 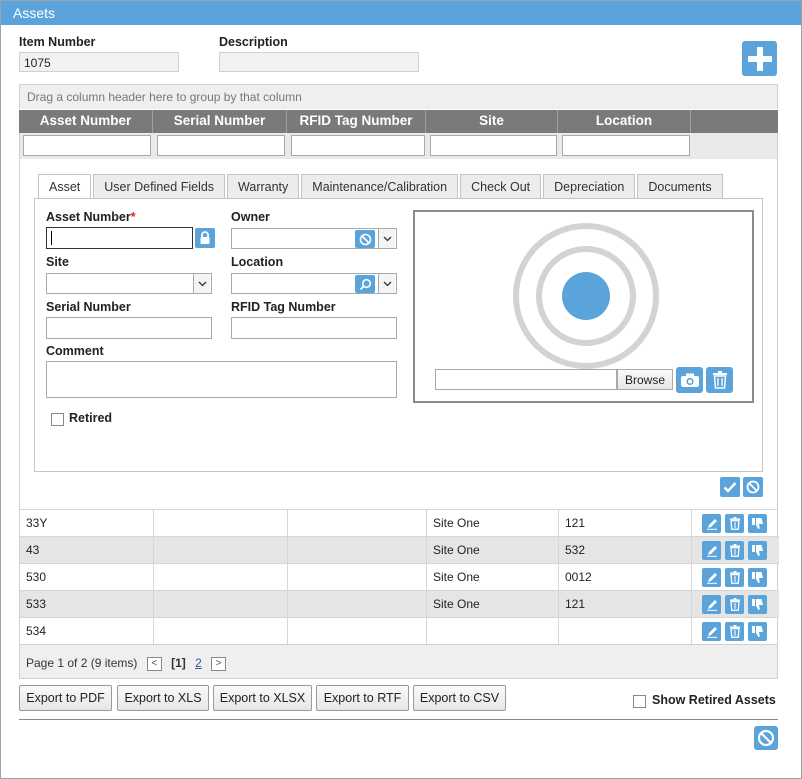 I want to click on filter-serial-number, so click(x=221, y=145).